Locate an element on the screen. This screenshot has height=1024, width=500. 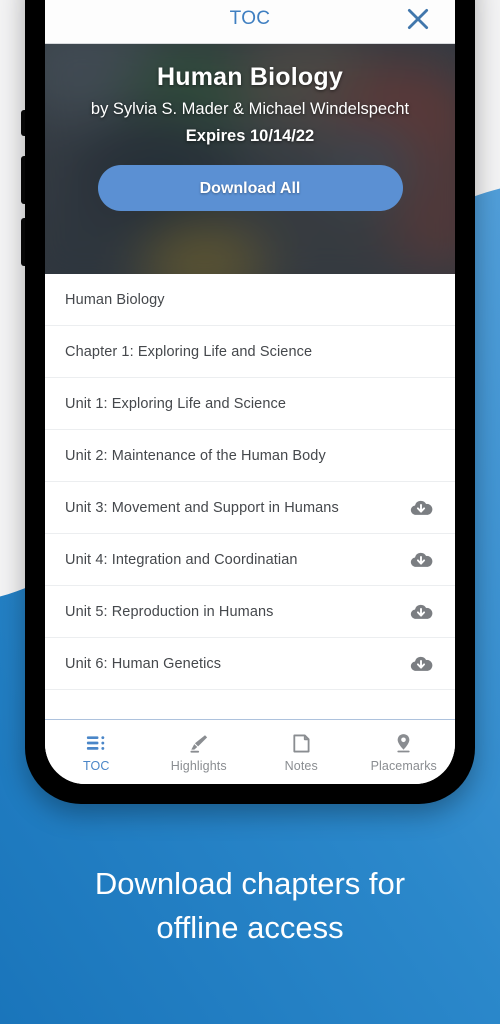
device-mute-button is located at coordinates (23, 123).